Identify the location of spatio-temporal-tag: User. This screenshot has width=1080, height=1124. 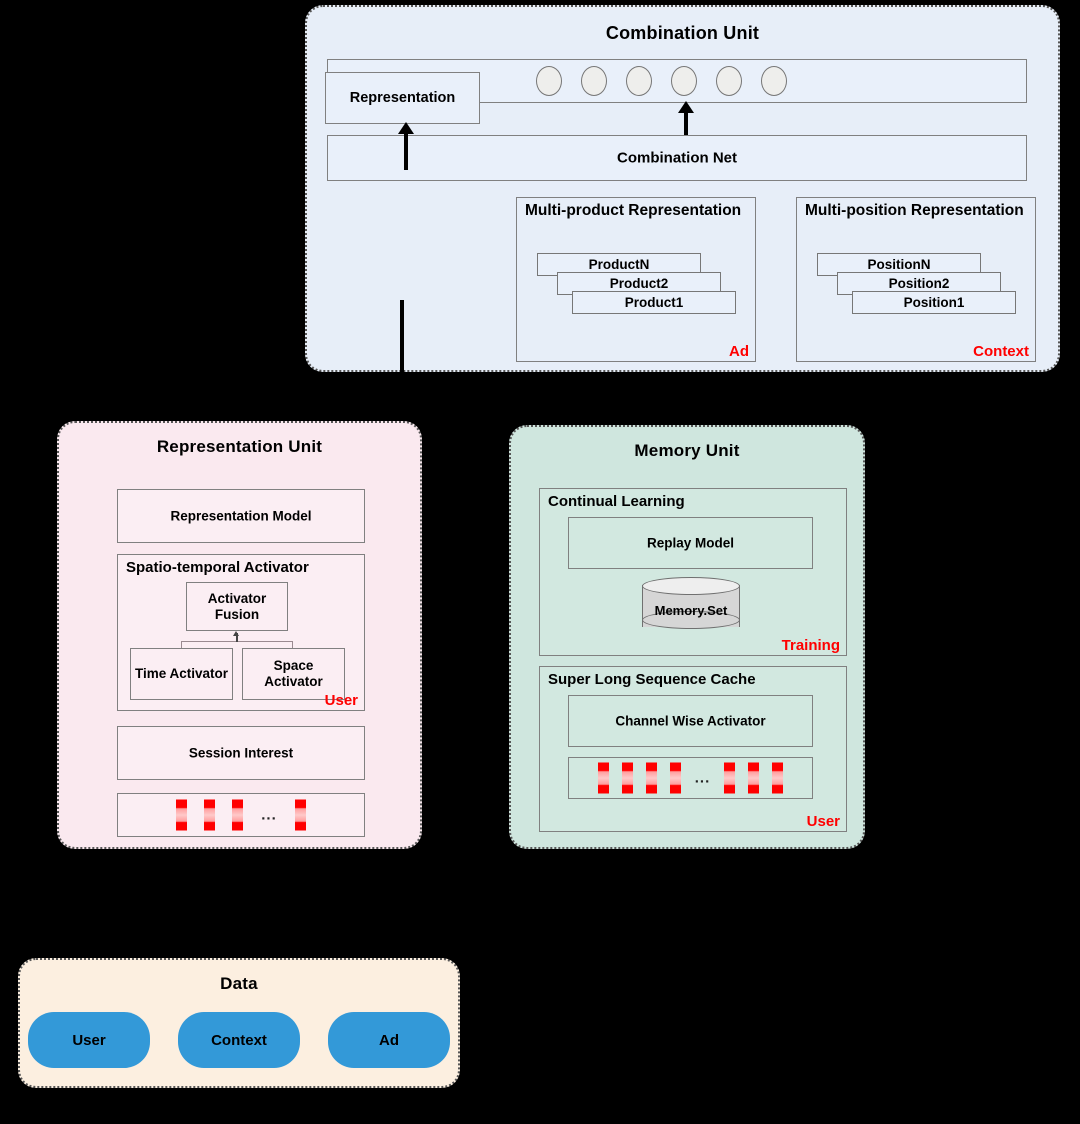
(341, 700).